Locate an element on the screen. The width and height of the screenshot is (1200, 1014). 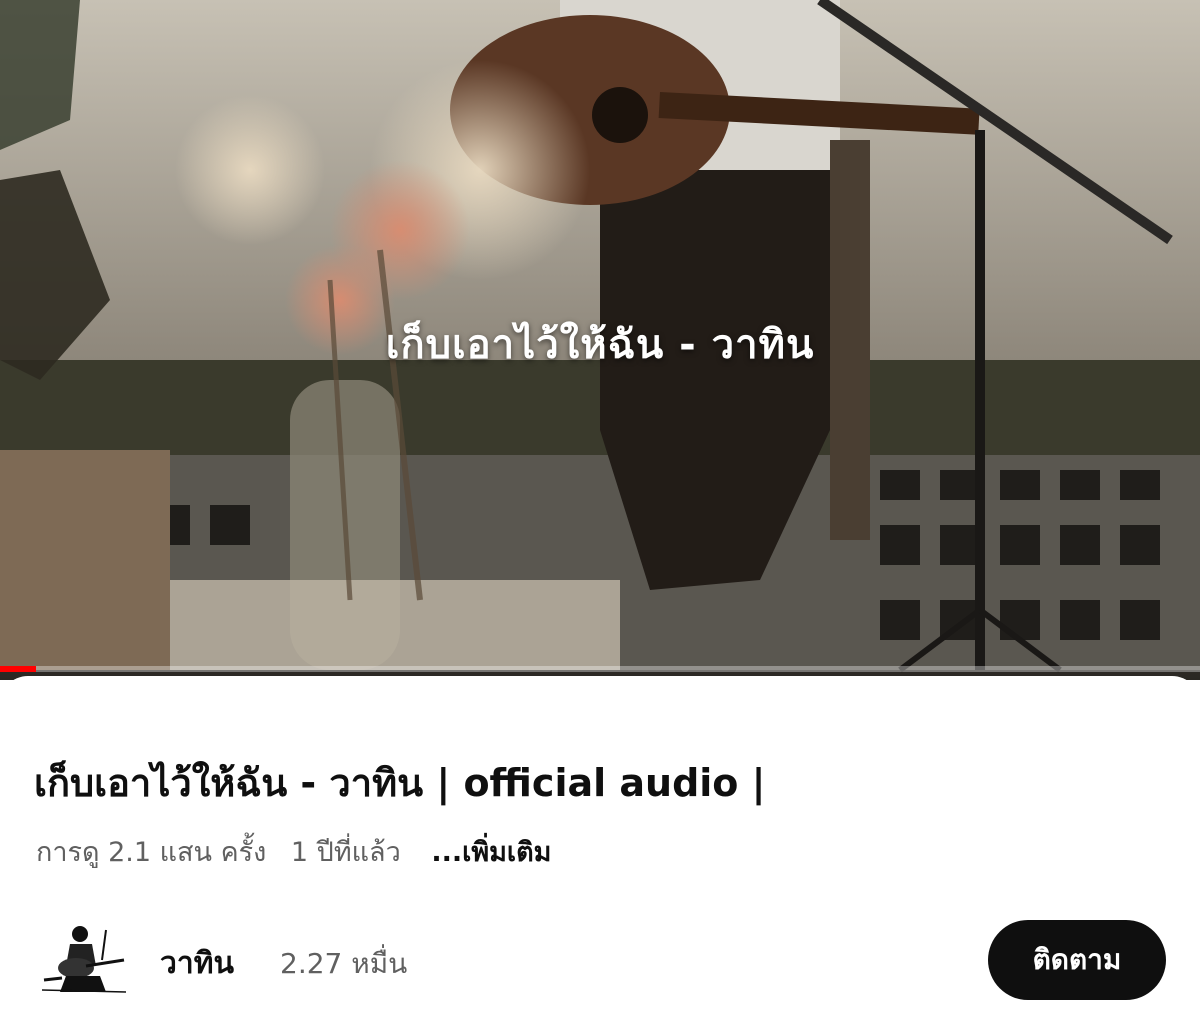
channel-avatar is located at coordinates (84, 960).